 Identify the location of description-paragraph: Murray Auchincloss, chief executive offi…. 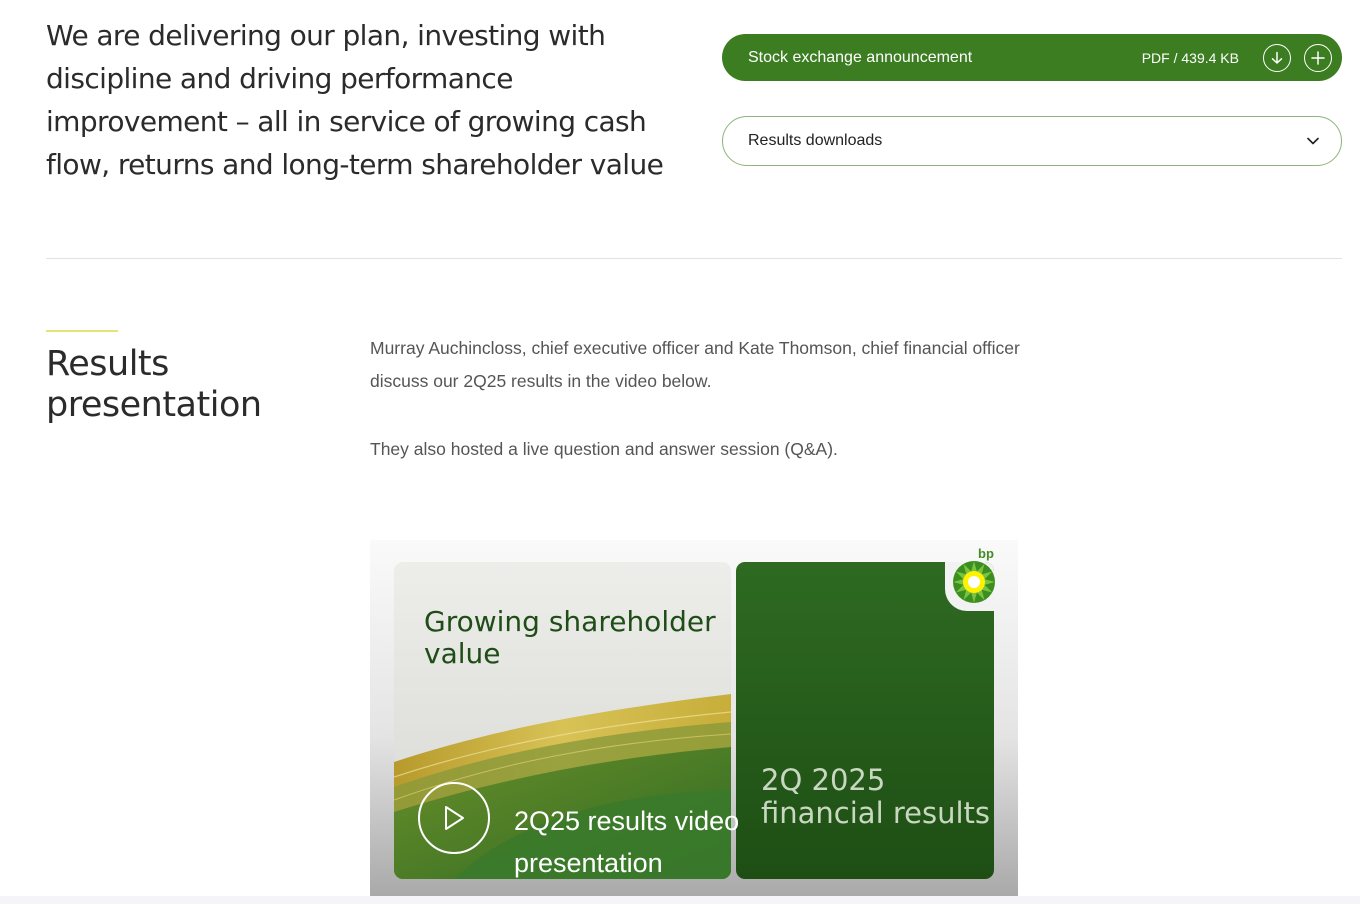
(695, 364).